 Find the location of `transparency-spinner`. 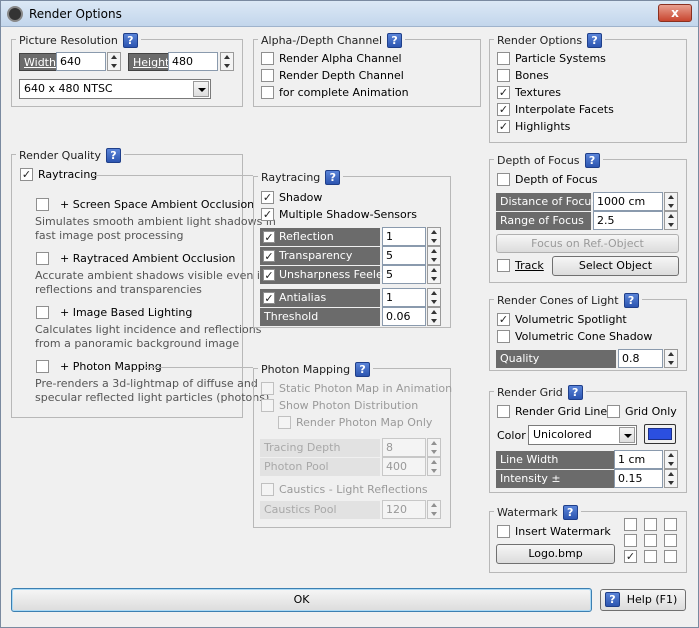

transparency-spinner is located at coordinates (434, 255).